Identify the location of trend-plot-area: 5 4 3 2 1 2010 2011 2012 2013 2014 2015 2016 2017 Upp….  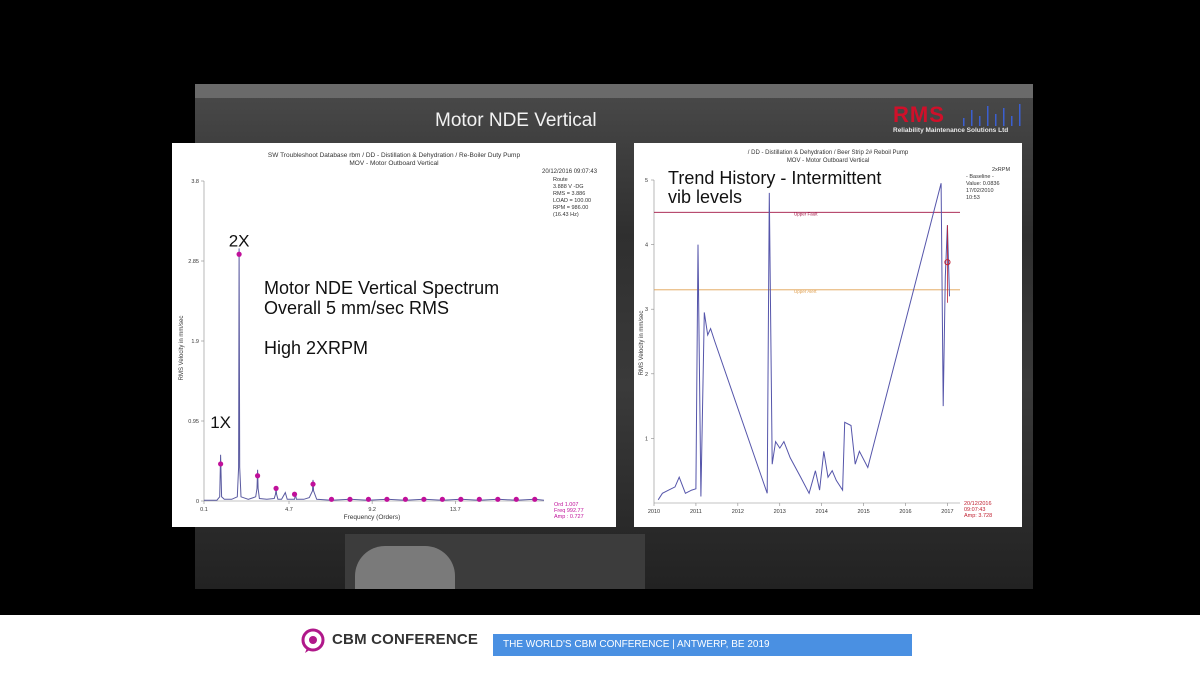
(802, 346).